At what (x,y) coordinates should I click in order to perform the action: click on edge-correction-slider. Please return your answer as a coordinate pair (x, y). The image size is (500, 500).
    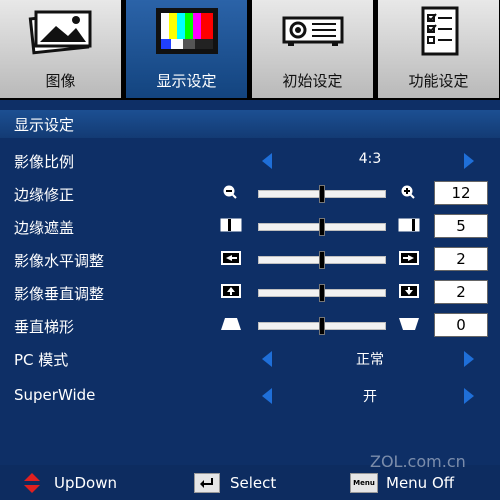
    Looking at the image, I should click on (322, 194).